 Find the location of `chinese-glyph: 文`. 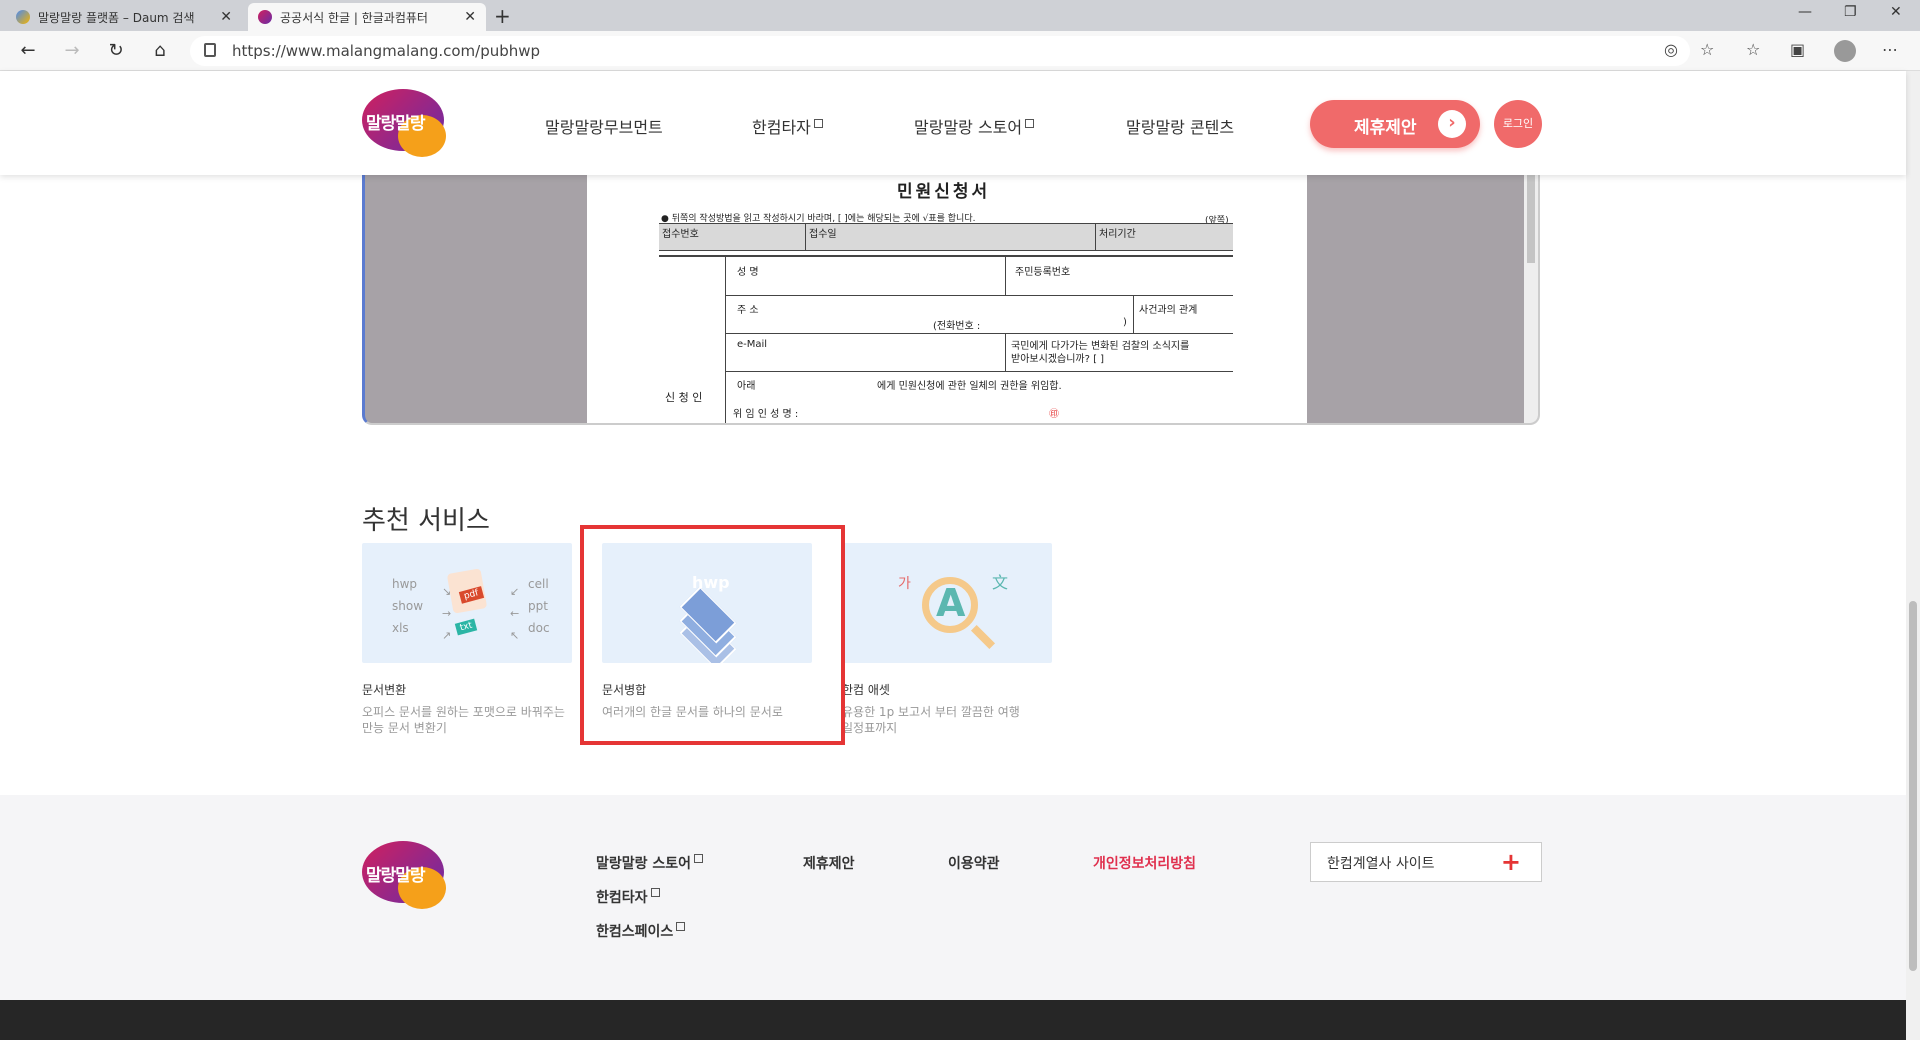

chinese-glyph: 文 is located at coordinates (1000, 582).